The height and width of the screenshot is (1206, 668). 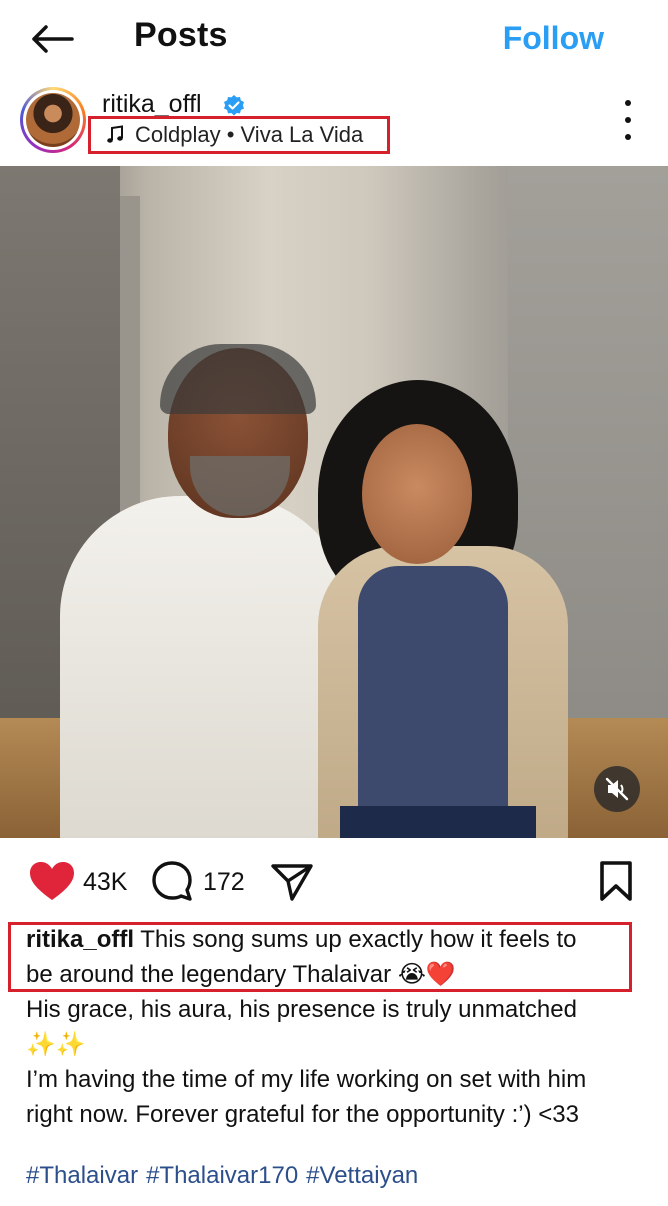 I want to click on more-options-icon, so click(x=628, y=120).